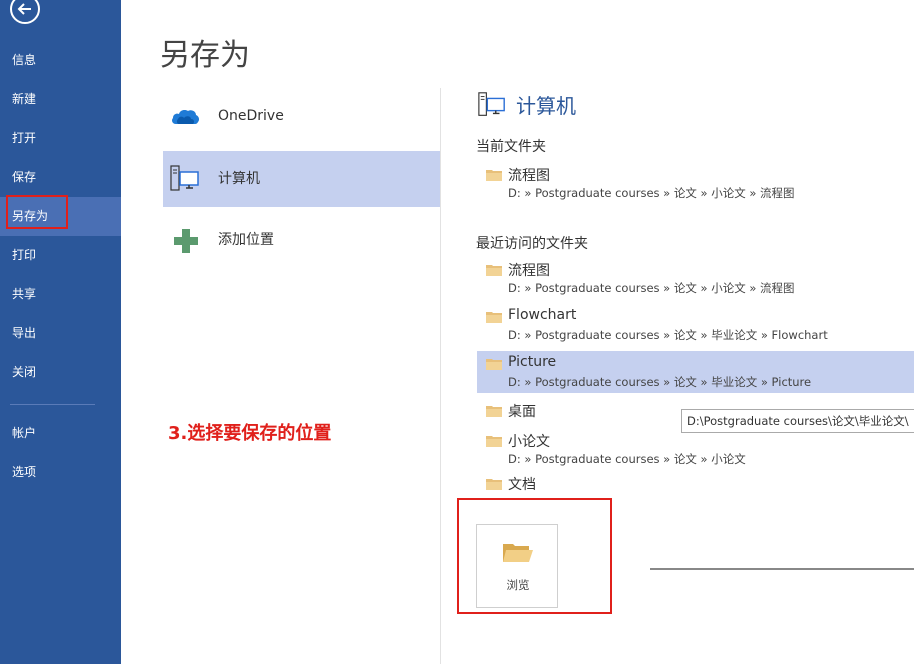  I want to click on nav-item-close: 关闭, so click(60, 372).